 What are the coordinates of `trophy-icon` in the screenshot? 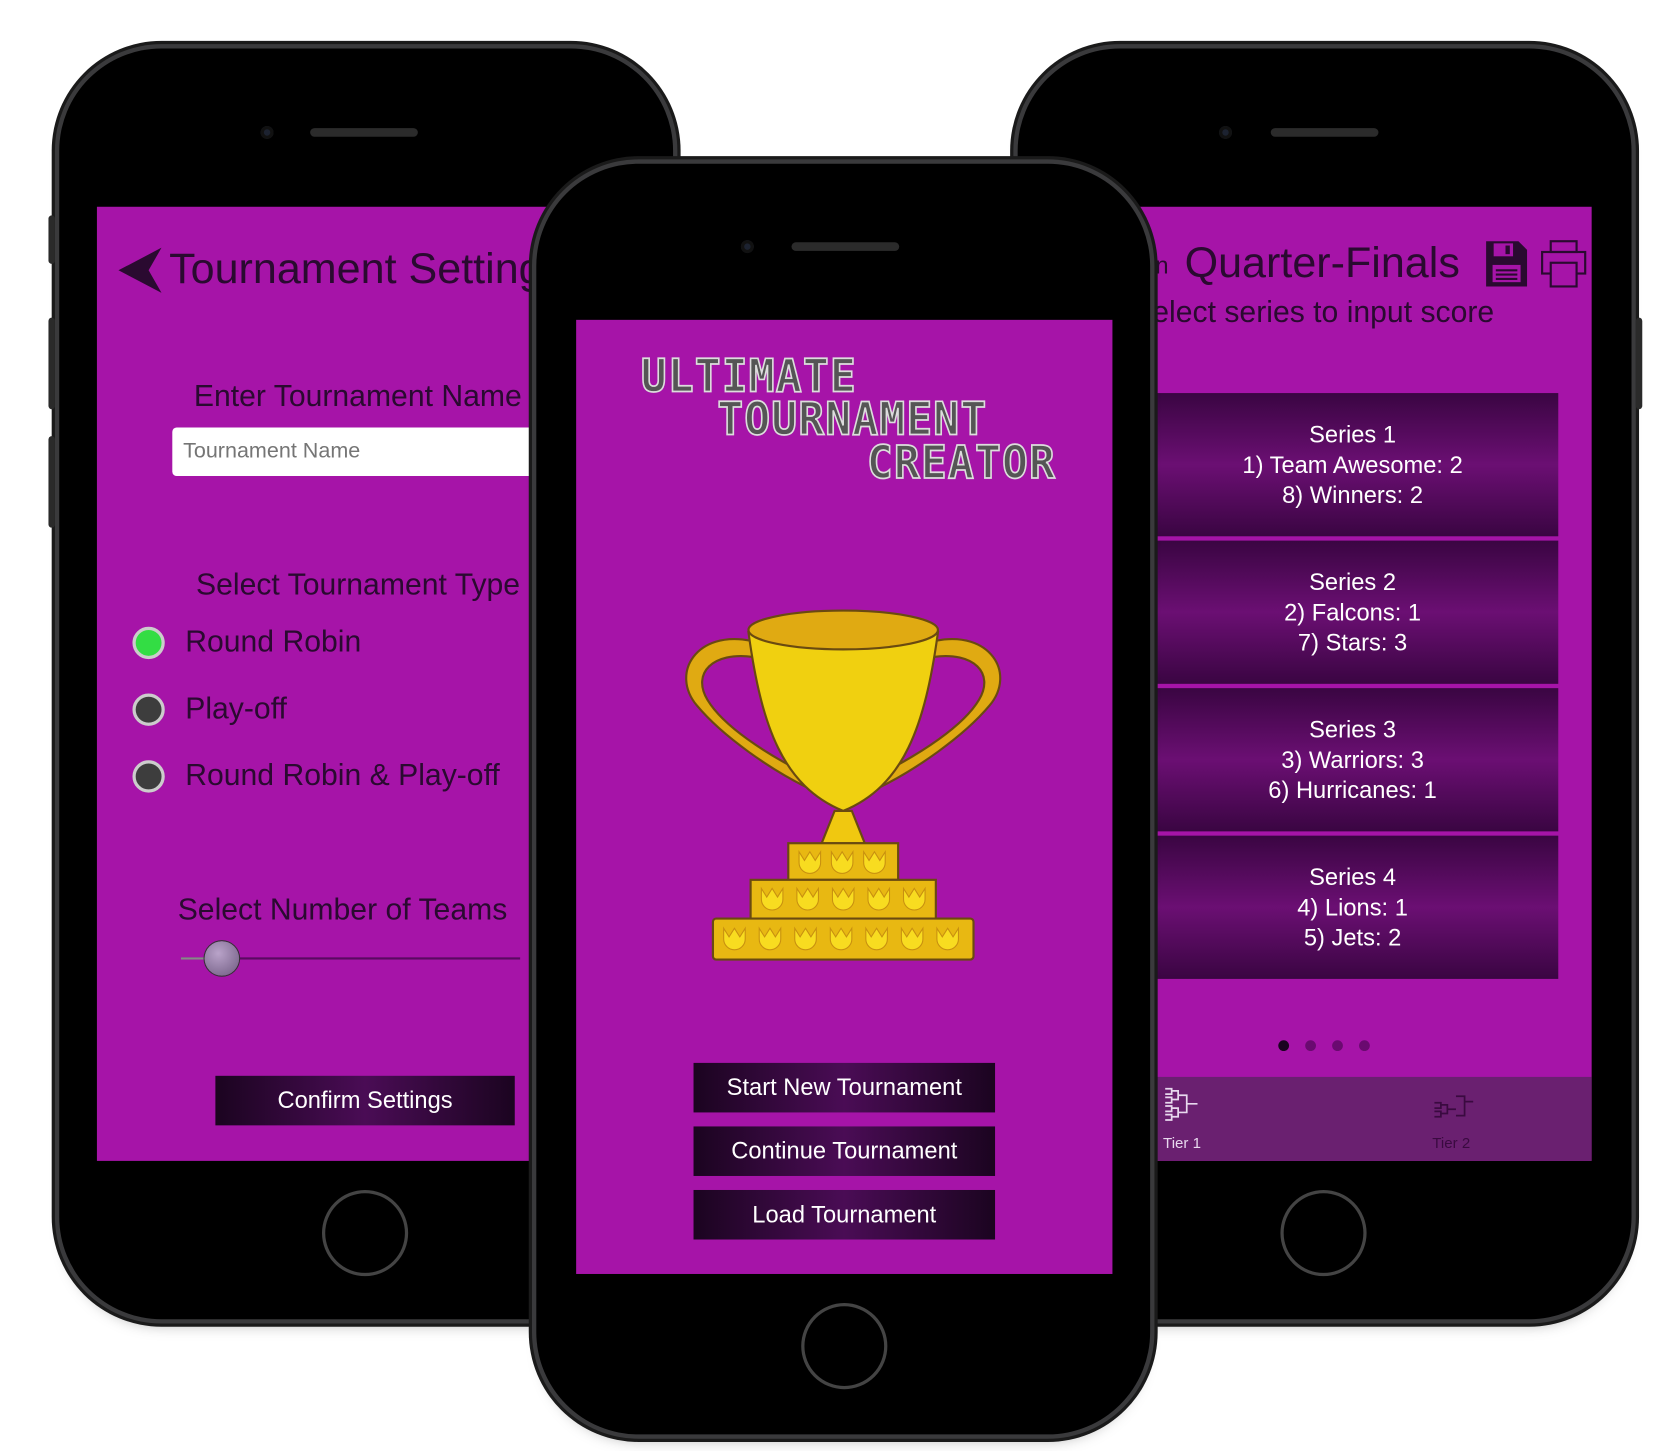 It's located at (843, 785).